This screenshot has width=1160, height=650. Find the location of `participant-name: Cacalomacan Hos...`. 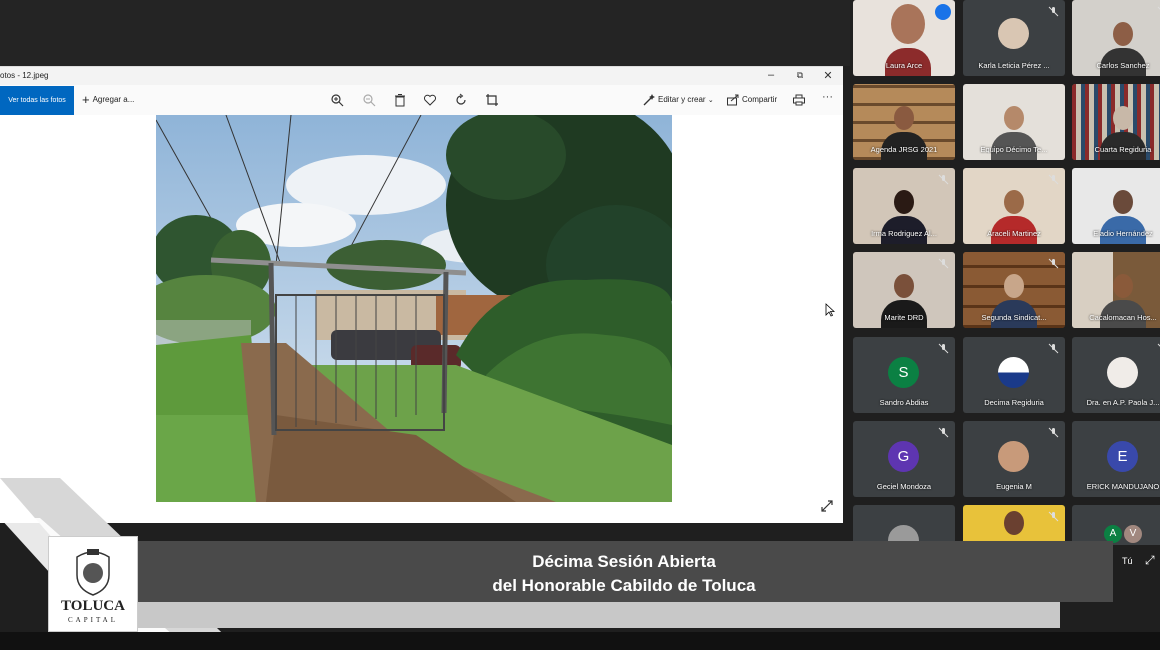

participant-name: Cacalomacan Hos... is located at coordinates (1123, 317).